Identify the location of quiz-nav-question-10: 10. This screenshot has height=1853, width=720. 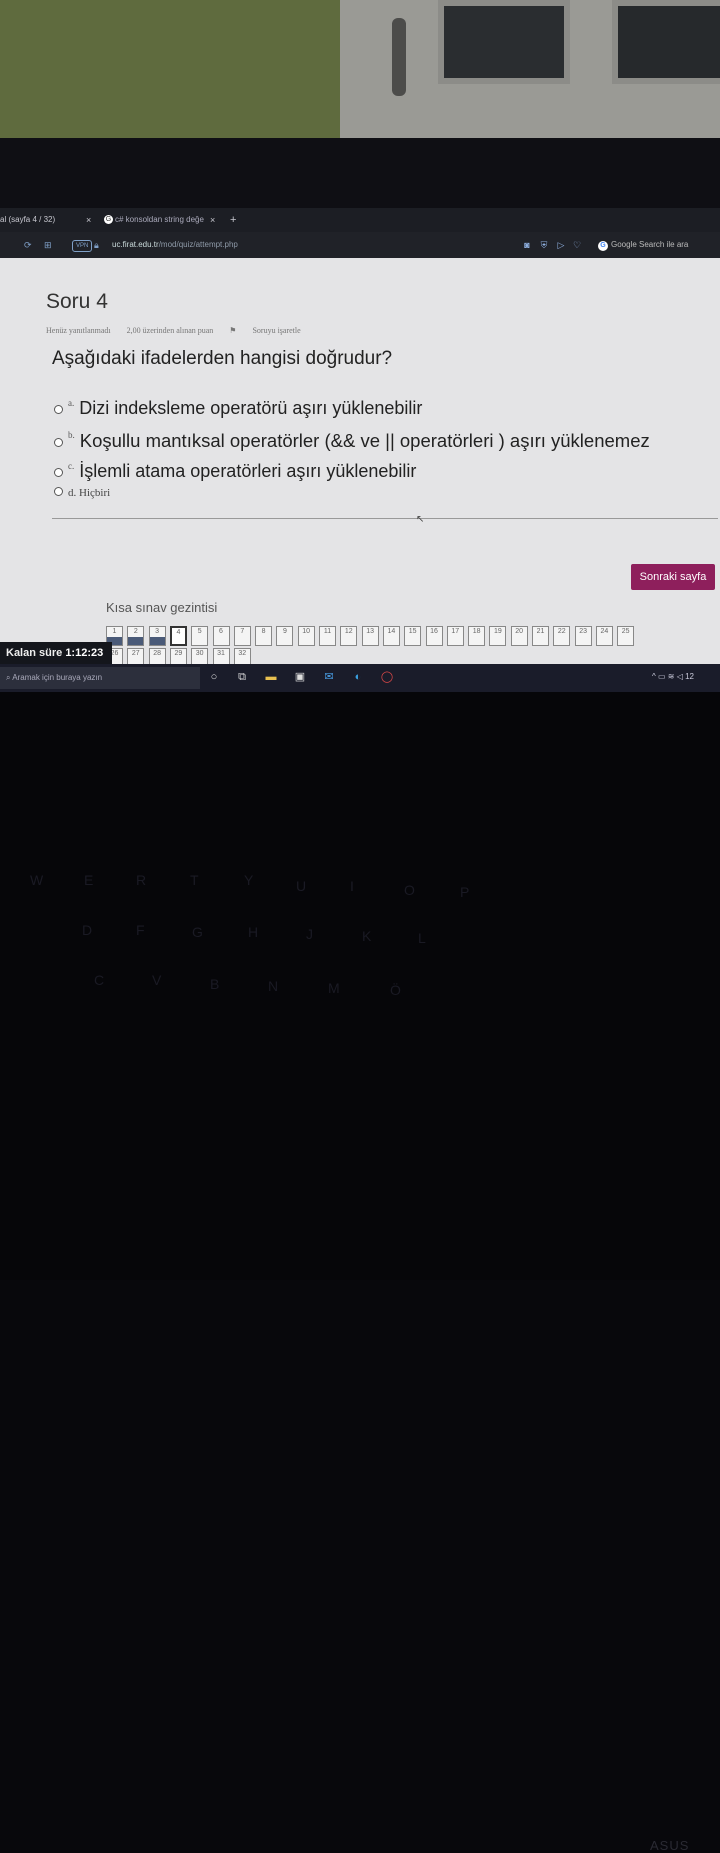
(306, 636).